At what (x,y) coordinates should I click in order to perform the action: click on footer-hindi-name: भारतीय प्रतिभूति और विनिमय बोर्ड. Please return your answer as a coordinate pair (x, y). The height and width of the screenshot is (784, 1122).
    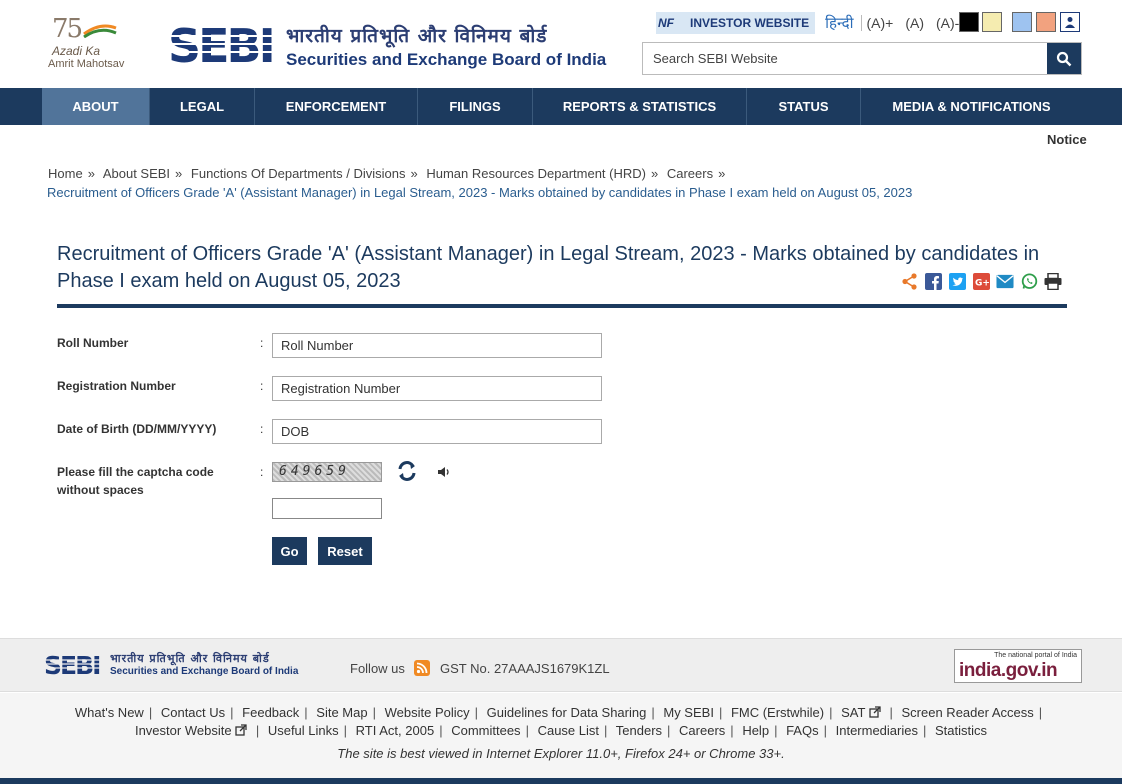
    Looking at the image, I should click on (190, 658).